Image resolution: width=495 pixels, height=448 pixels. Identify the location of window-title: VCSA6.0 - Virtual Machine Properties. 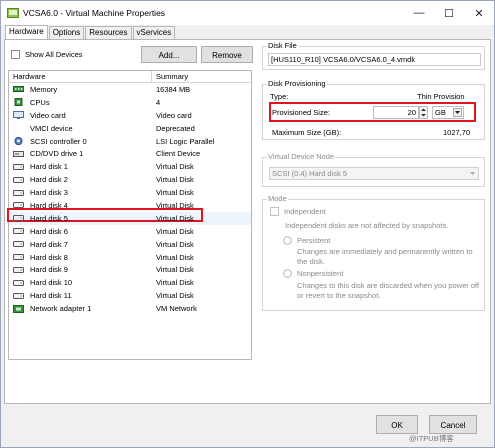
(94, 13).